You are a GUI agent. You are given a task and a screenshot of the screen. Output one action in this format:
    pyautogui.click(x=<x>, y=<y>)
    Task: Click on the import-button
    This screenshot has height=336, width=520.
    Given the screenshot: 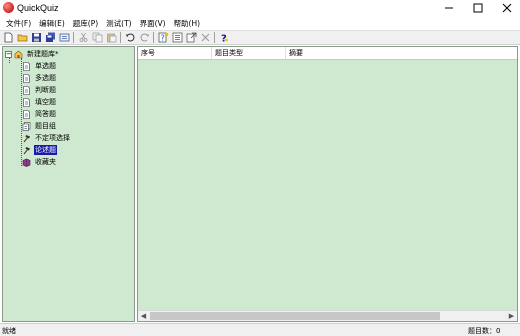 What is the action you would take?
    pyautogui.click(x=177, y=38)
    